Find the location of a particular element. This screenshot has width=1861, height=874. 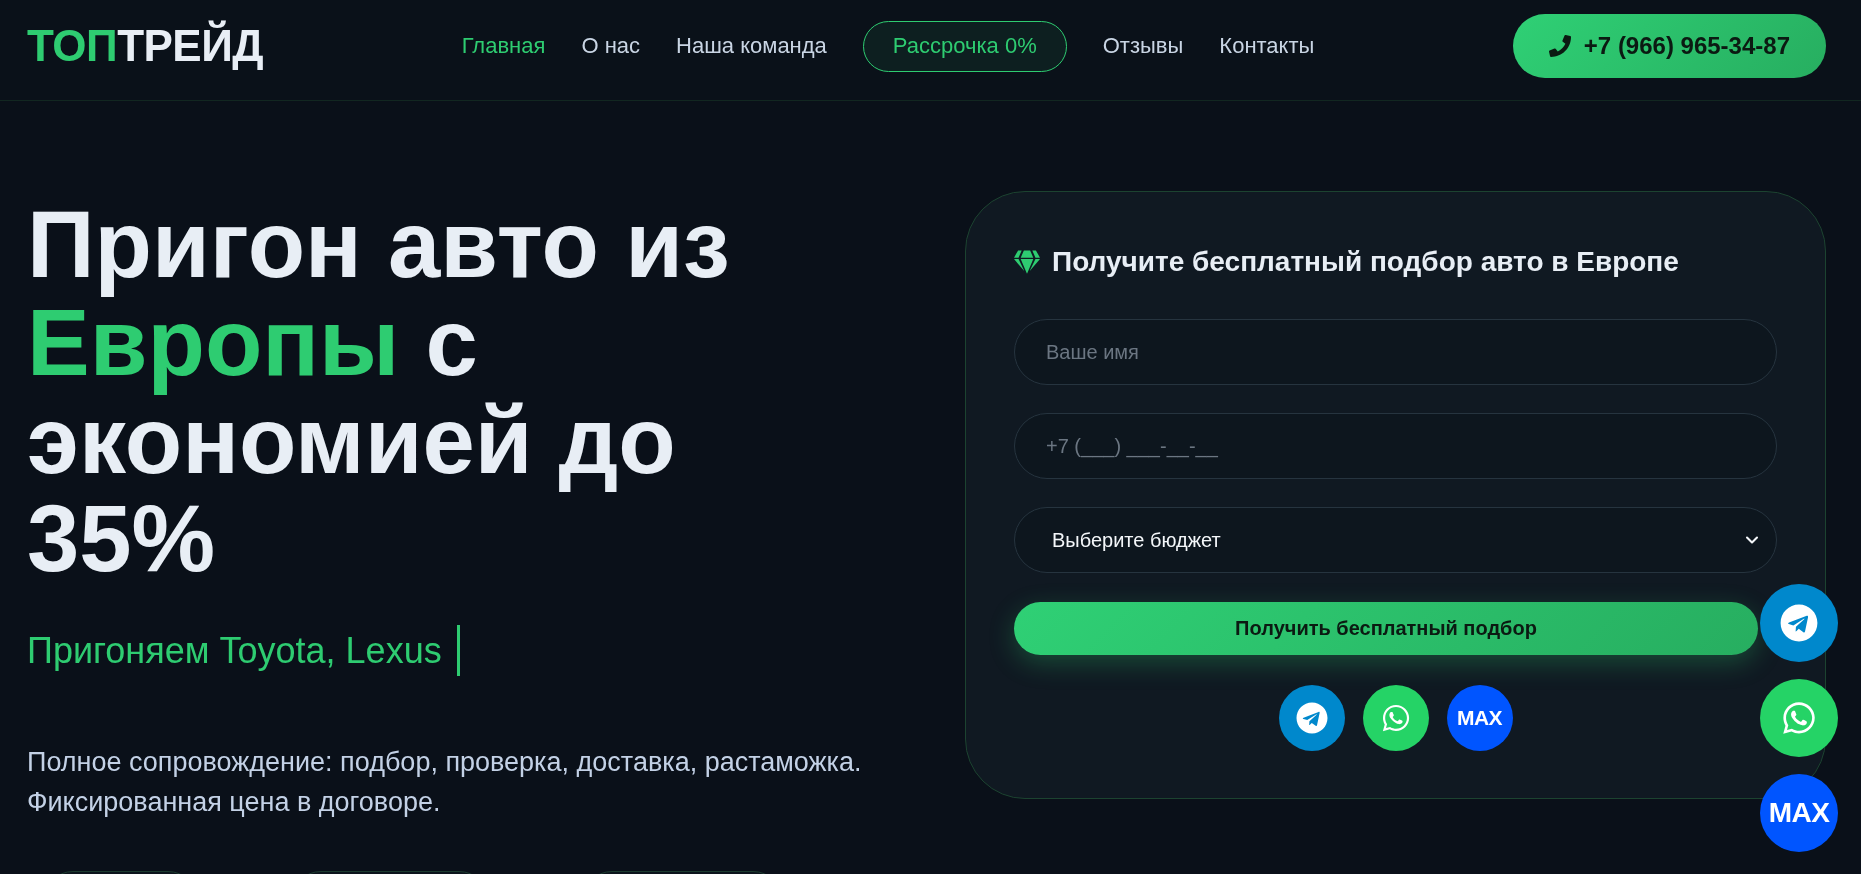

phone-button: +7 (966) 965-34-87 is located at coordinates (1669, 46).